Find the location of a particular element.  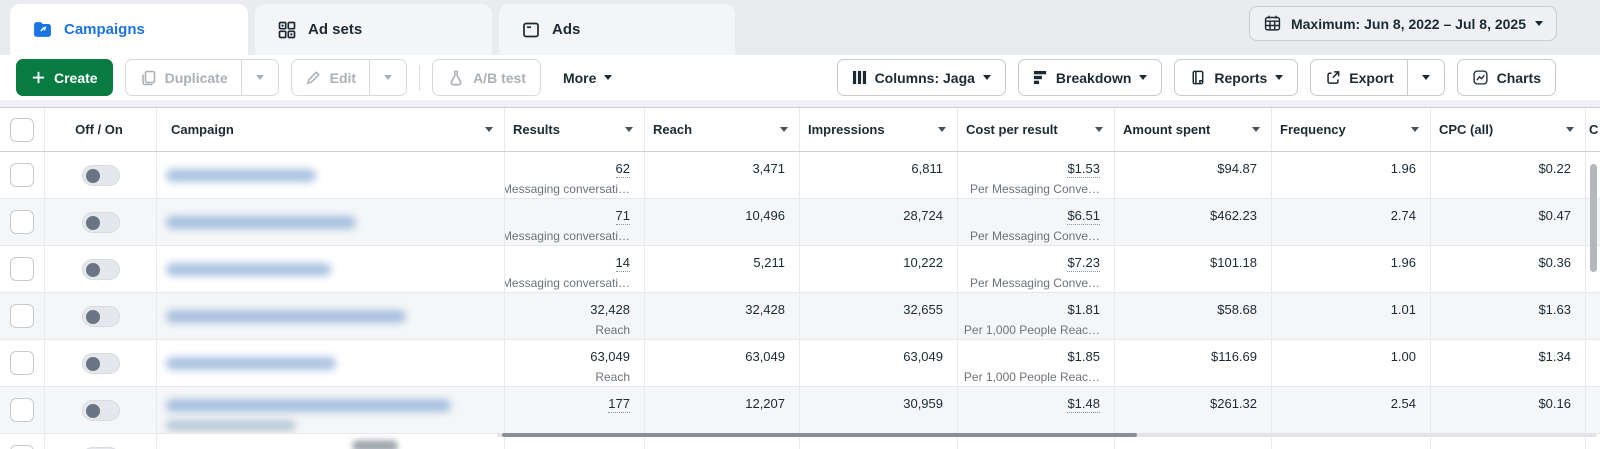

header-results: Results is located at coordinates (575, 129).